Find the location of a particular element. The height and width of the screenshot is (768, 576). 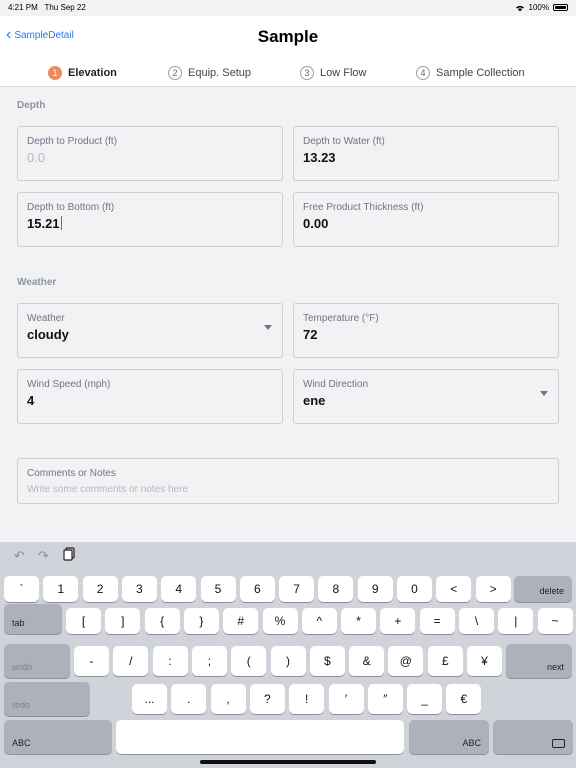

key-char: - is located at coordinates (91, 661).